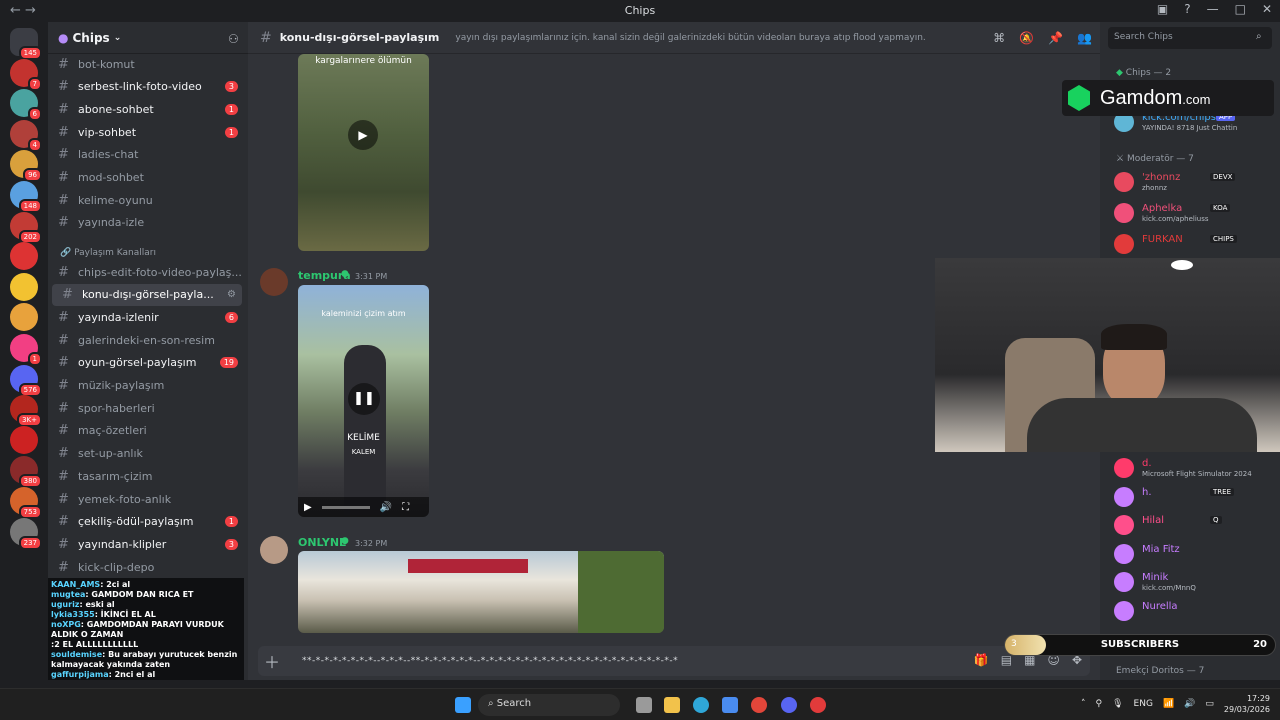  Describe the element at coordinates (146, 87) in the screenshot. I see `channel-item: # serbest-link-foto-video 3` at that location.